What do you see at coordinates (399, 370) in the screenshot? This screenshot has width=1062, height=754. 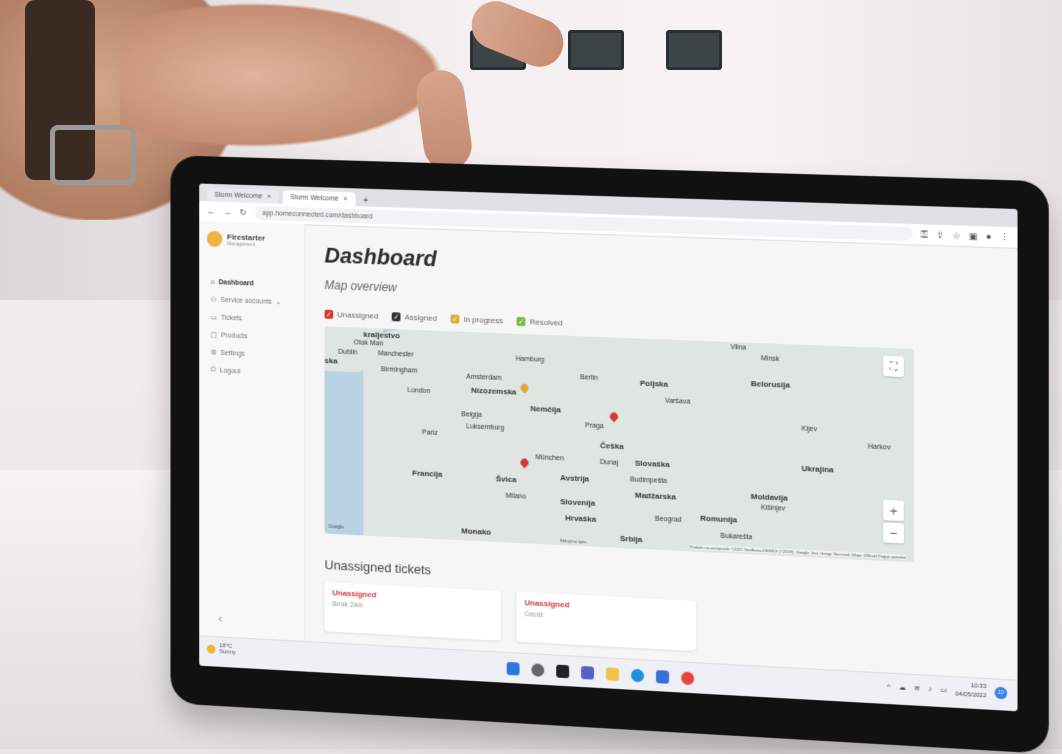 I see `map-label: Birmingham` at bounding box center [399, 370].